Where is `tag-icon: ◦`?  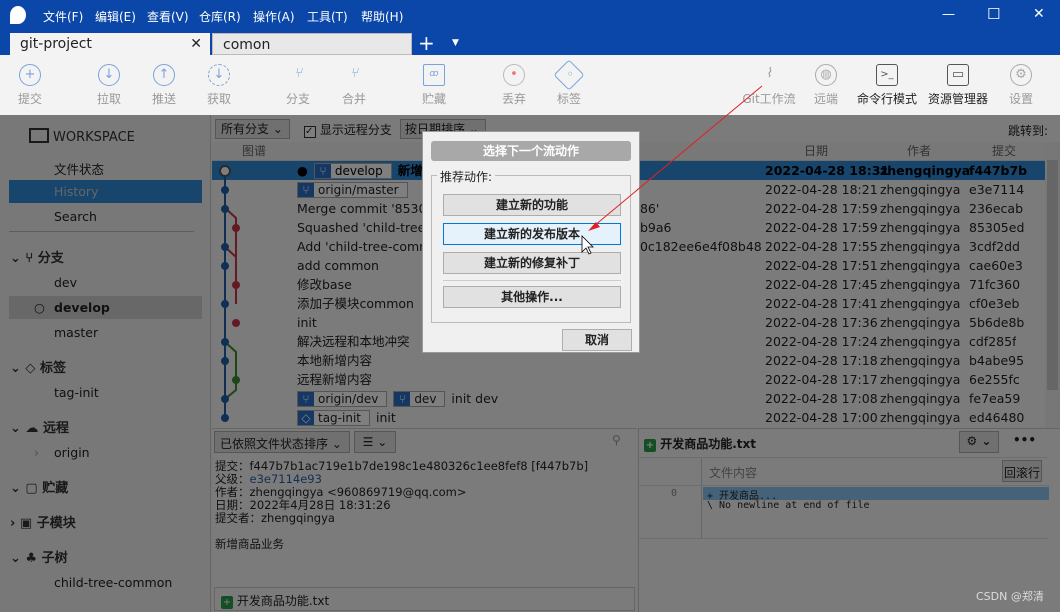
tag-icon: ◦ is located at coordinates (569, 75).